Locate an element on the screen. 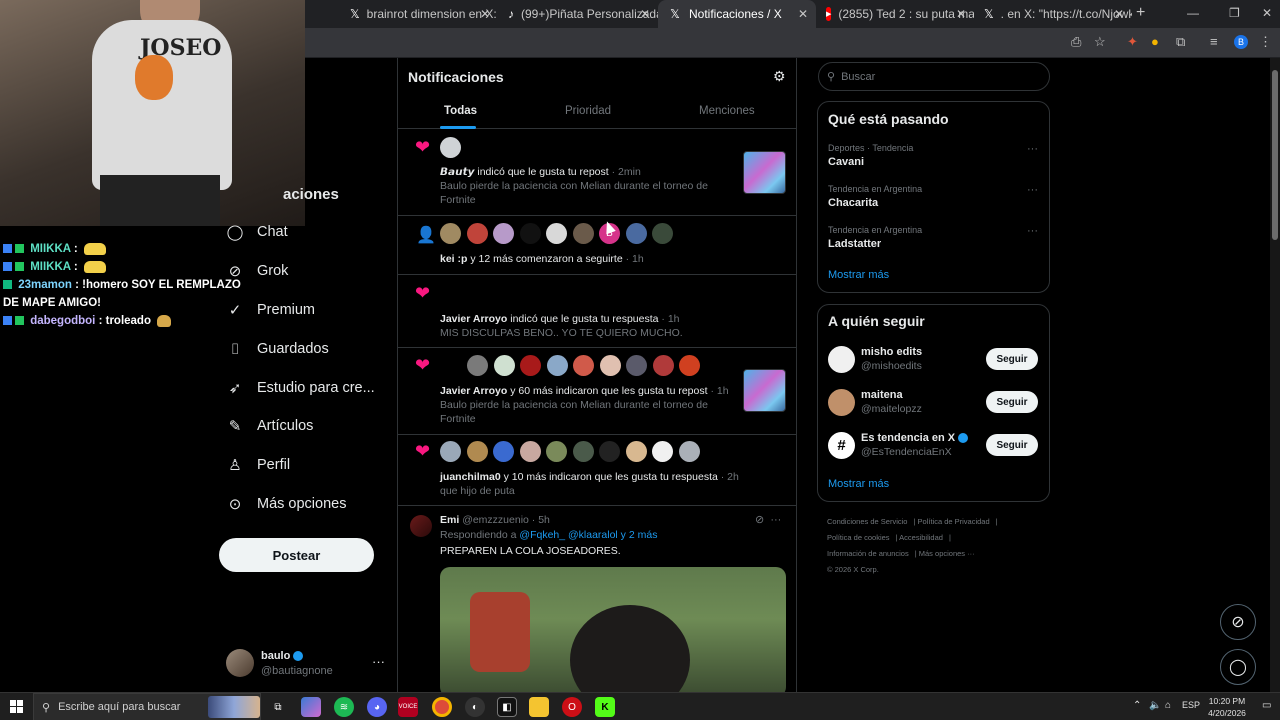  hashtag-icon: # is located at coordinates (841, 445).